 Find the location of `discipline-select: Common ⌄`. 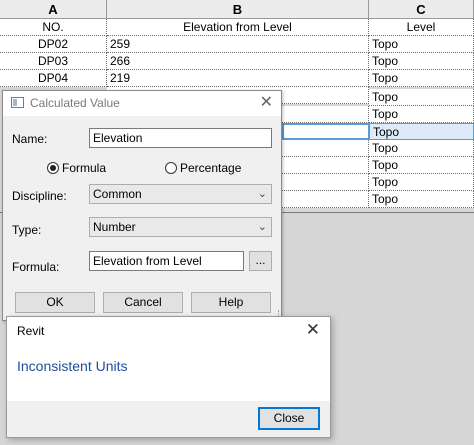

discipline-select: Common ⌄ is located at coordinates (180, 194).